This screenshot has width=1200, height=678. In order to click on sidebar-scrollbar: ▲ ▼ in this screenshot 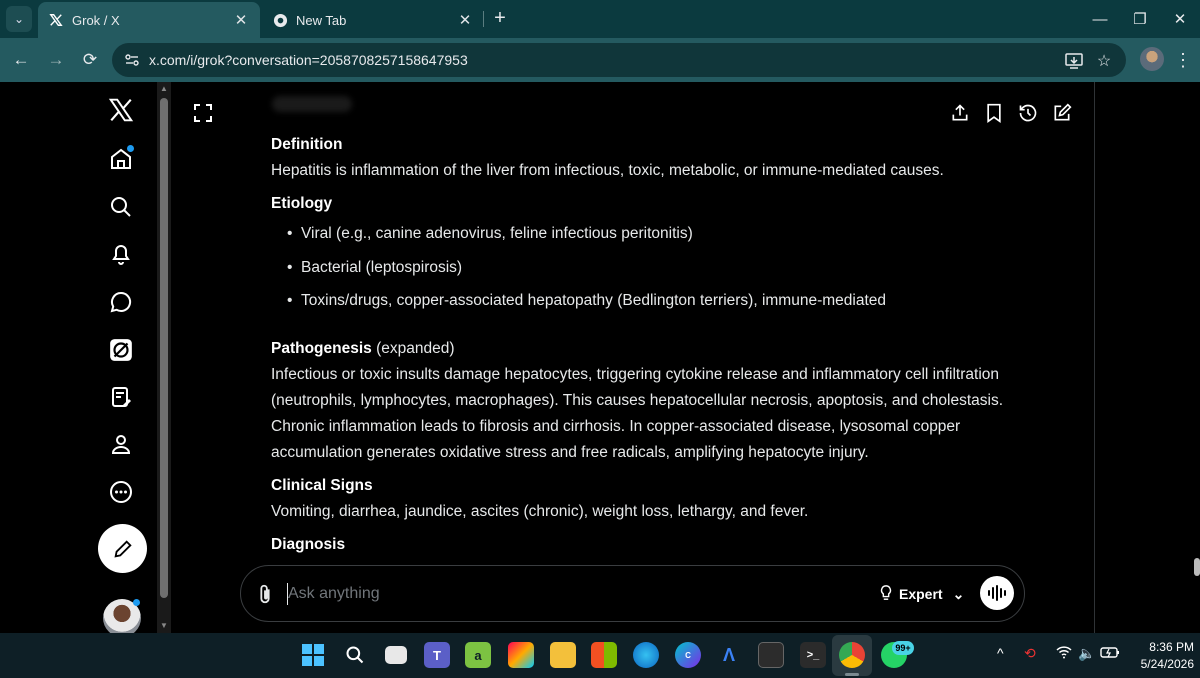, I will do `click(164, 357)`.